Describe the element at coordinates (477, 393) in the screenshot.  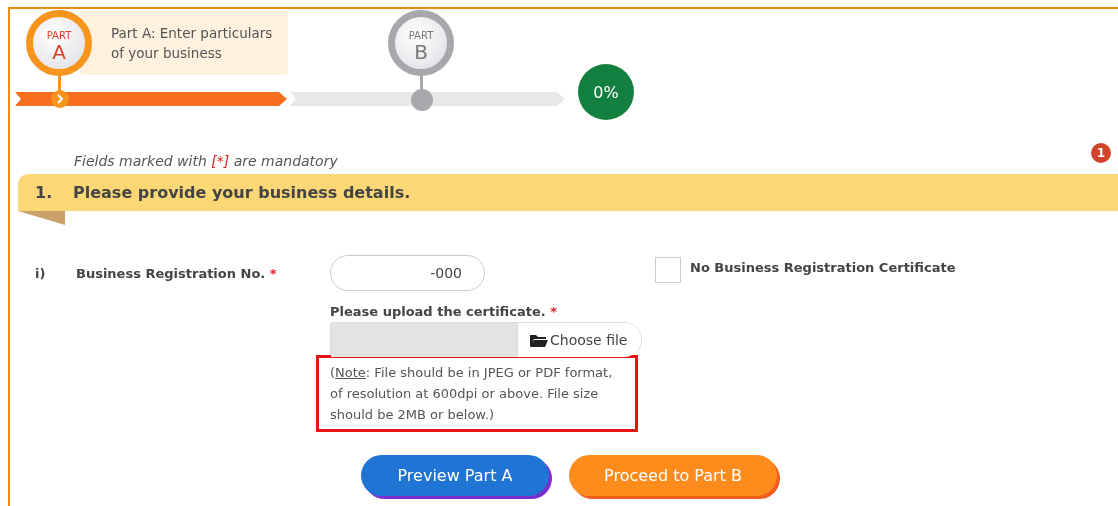
I see `file-requirements-note: (Note: File should be in JPEG or PDF format, of resolution at 600dpi or above. File size should be 2MB or below.)` at that location.